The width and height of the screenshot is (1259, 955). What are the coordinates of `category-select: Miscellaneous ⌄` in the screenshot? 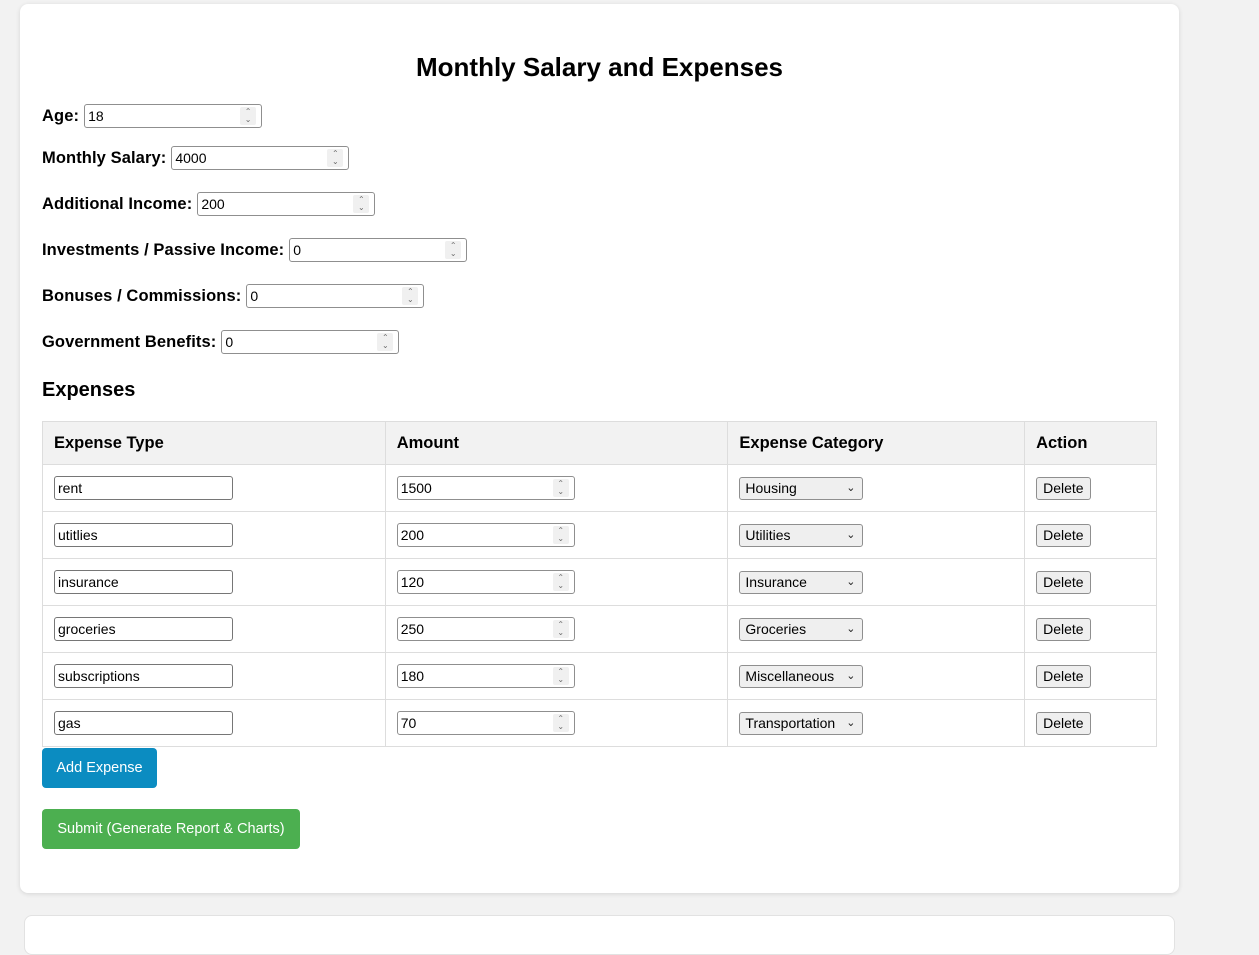 It's located at (801, 676).